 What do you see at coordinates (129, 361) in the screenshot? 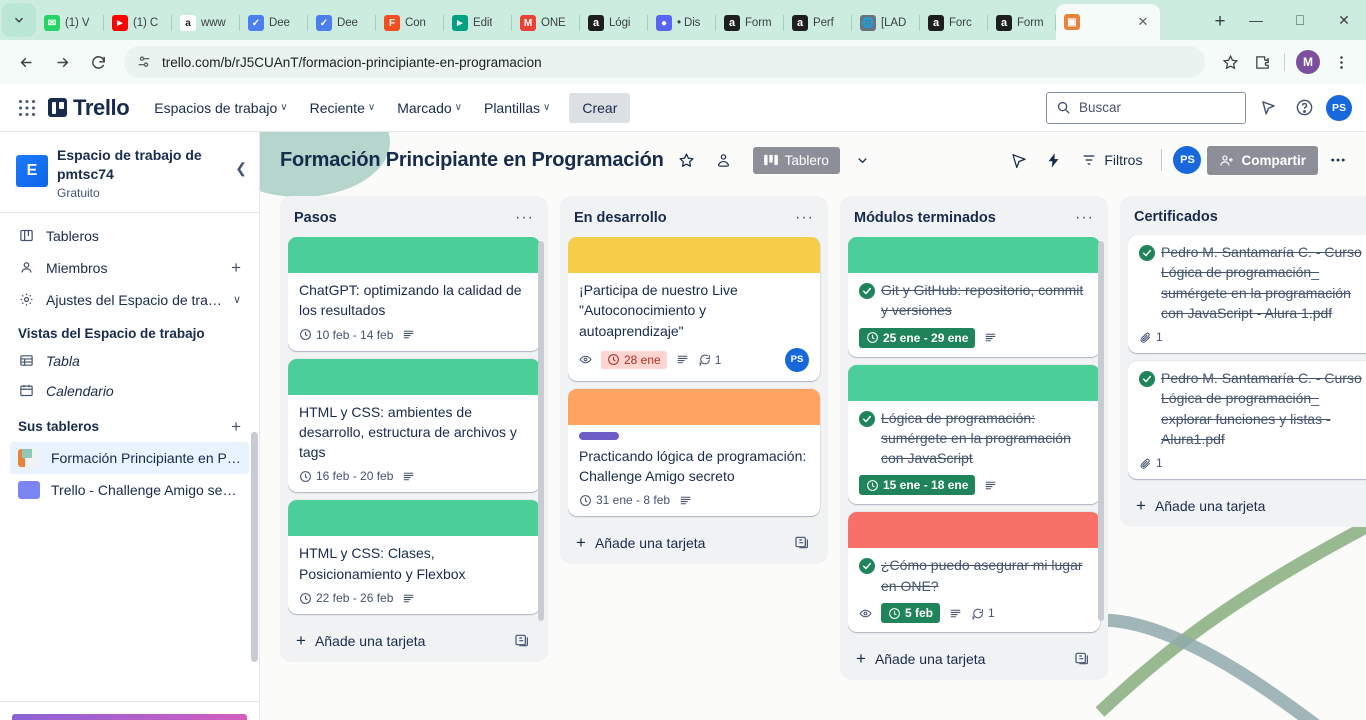
I see `sidebar-view-tabla: Tabla` at bounding box center [129, 361].